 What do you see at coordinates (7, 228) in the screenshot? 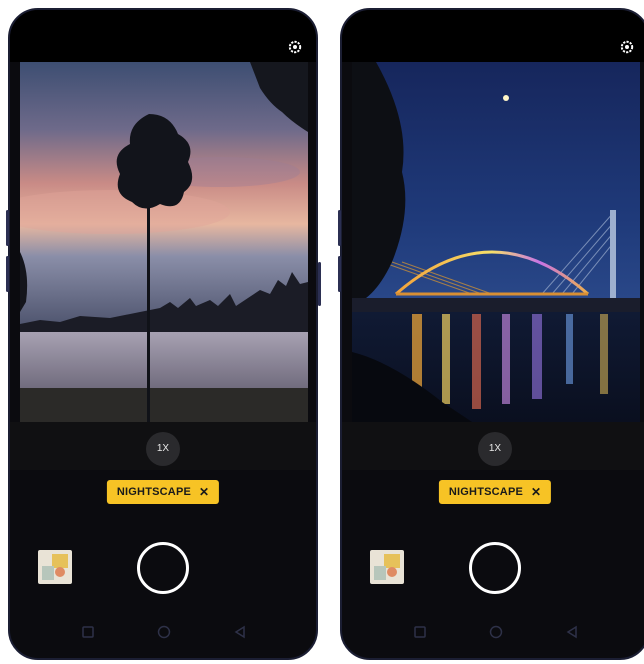
I see `volume-button-left-phone` at bounding box center [7, 228].